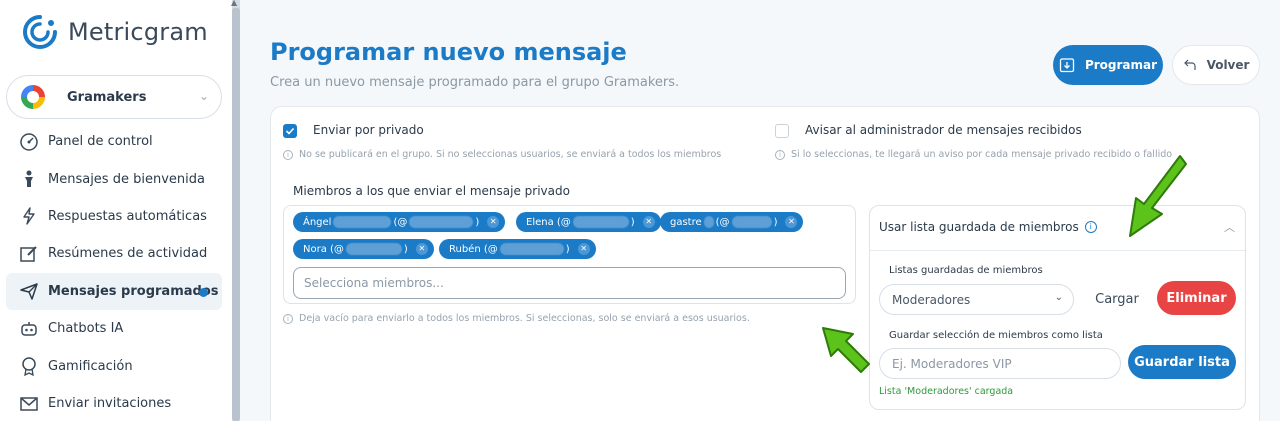  I want to click on saved-lists-header: Usar lista guardada de miembros i, so click(988, 227).